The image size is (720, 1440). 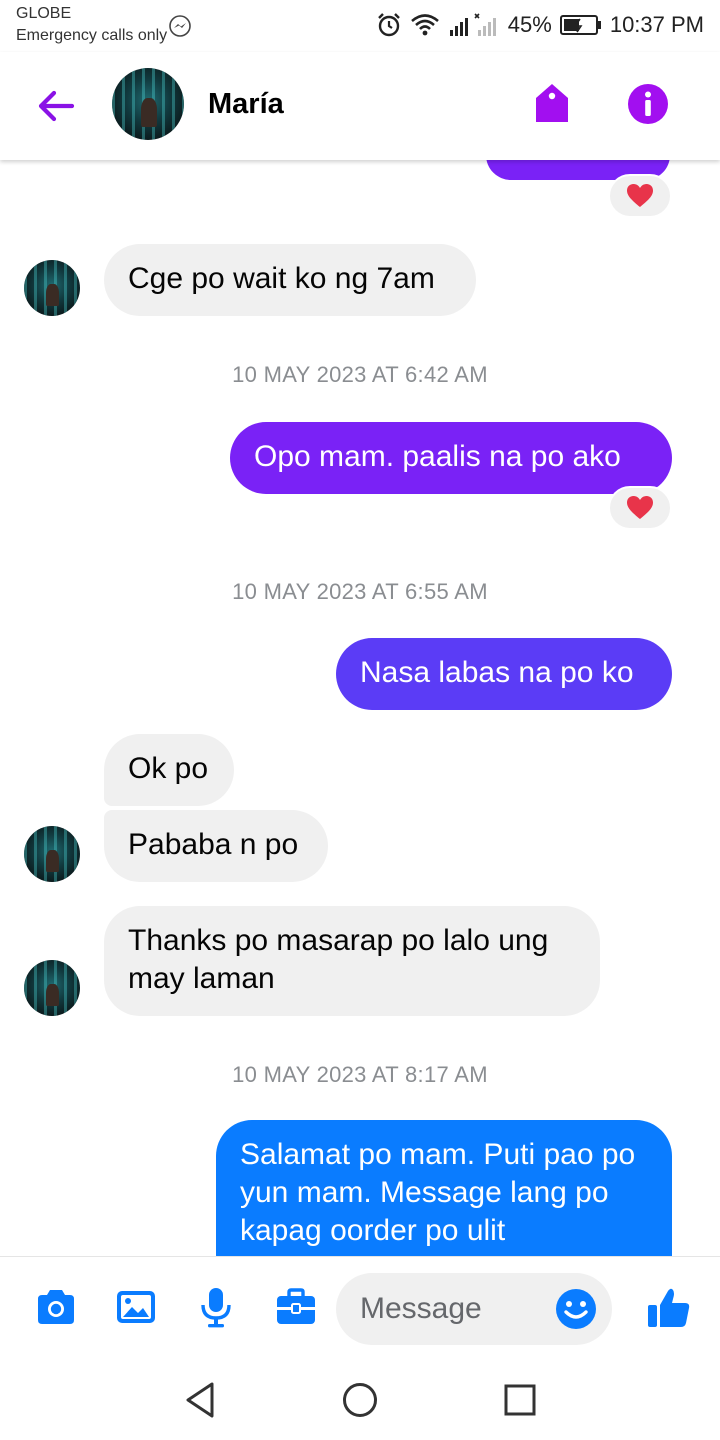 I want to click on timestamp: 10 MAY 2023 AT 6:55 AM, so click(x=360, y=591).